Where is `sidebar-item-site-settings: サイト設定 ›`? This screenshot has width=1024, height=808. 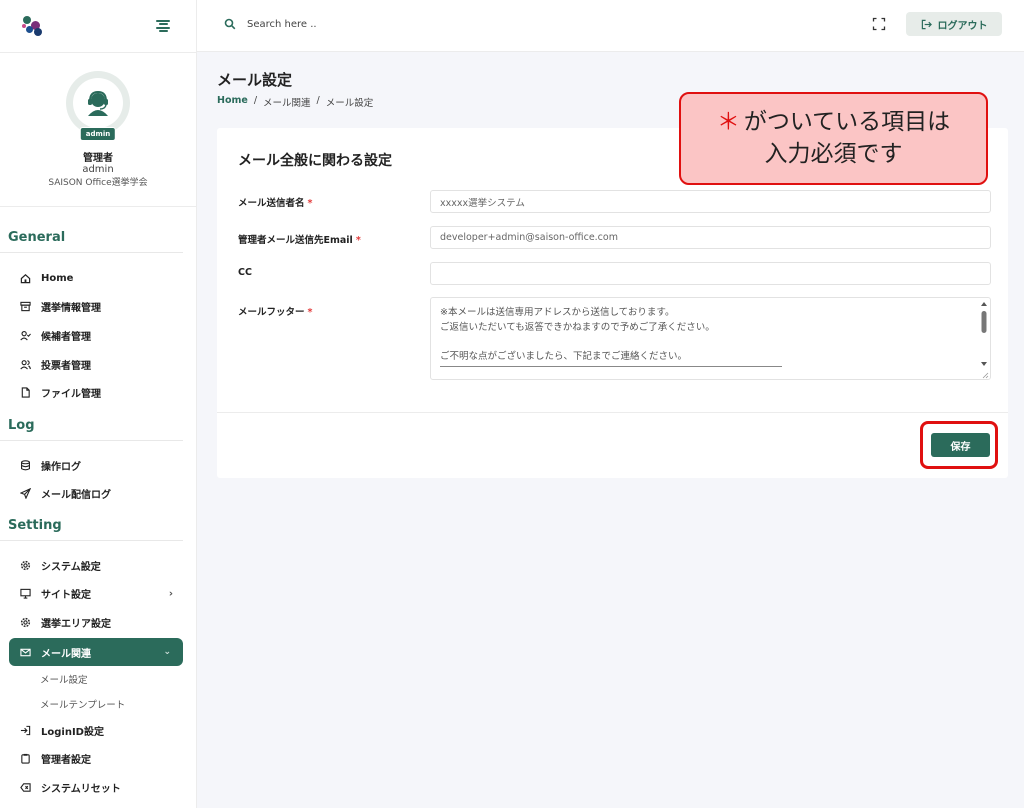 sidebar-item-site-settings: サイト設定 › is located at coordinates (98, 594).